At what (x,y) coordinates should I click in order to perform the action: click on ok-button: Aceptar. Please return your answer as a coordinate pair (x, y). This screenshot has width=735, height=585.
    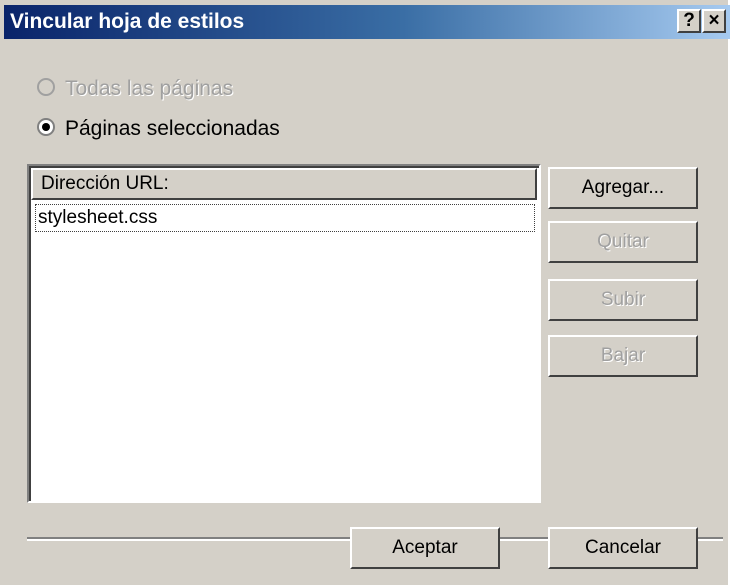
    Looking at the image, I should click on (425, 548).